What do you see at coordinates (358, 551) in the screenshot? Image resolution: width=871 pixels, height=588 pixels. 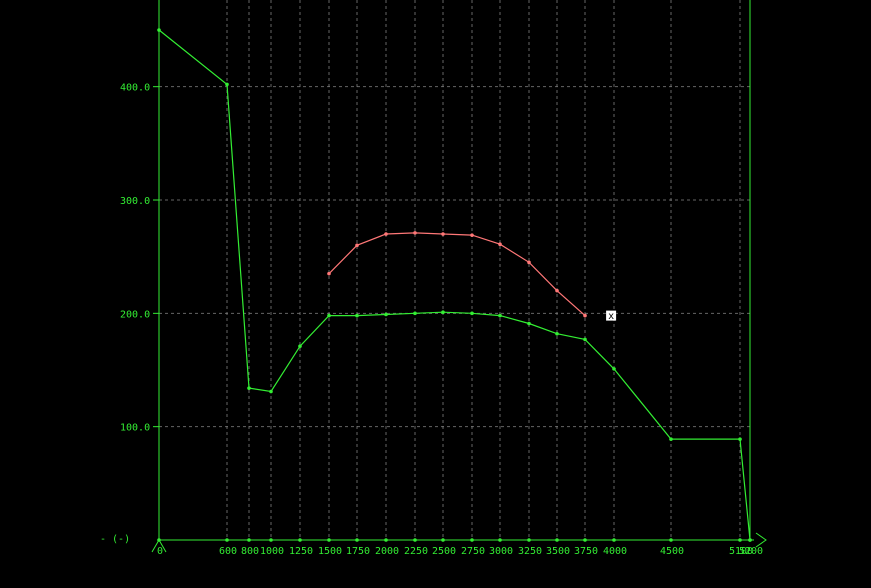 I see `x-tick-label: 1750` at bounding box center [358, 551].